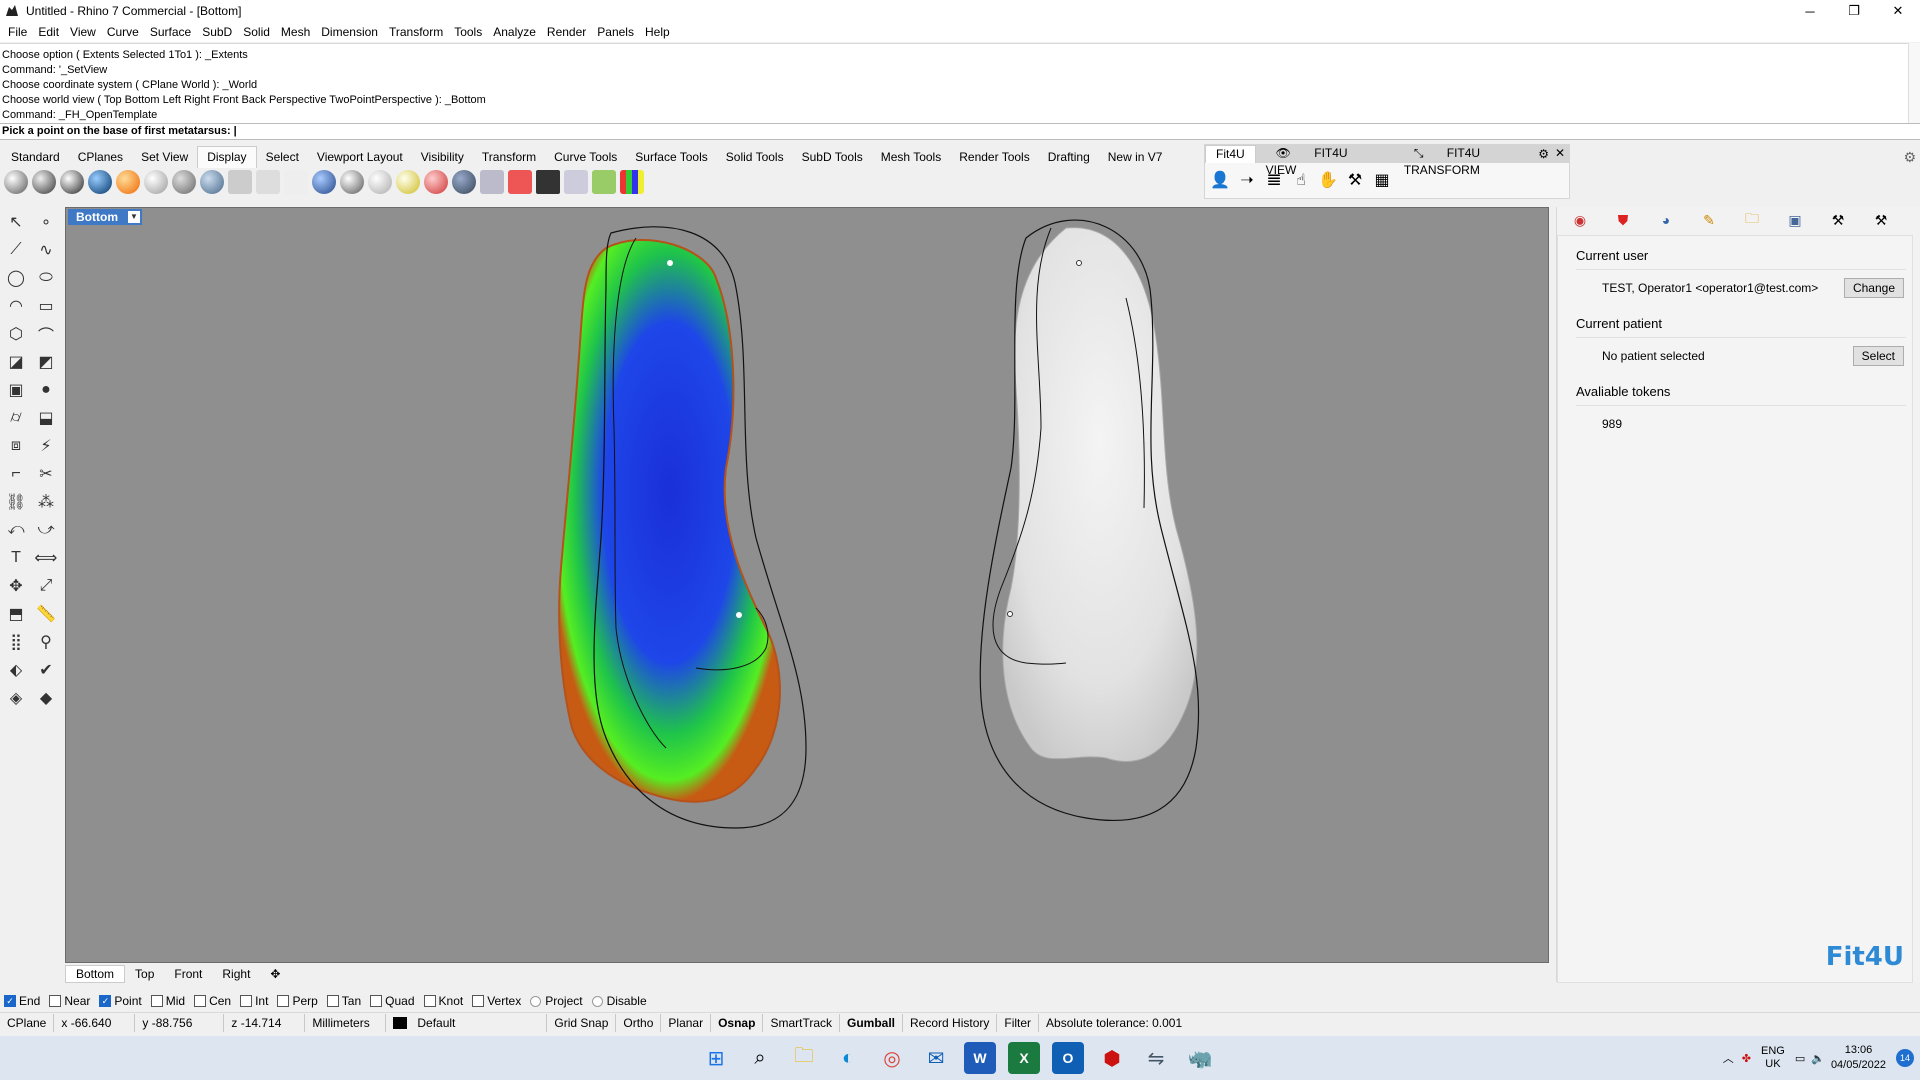  Describe the element at coordinates (1017, 1023) in the screenshot. I see `status-filter: Filter` at that location.